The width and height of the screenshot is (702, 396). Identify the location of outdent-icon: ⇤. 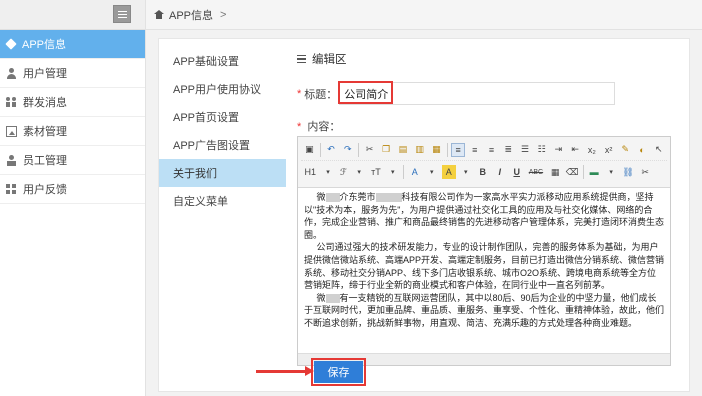
(575, 150).